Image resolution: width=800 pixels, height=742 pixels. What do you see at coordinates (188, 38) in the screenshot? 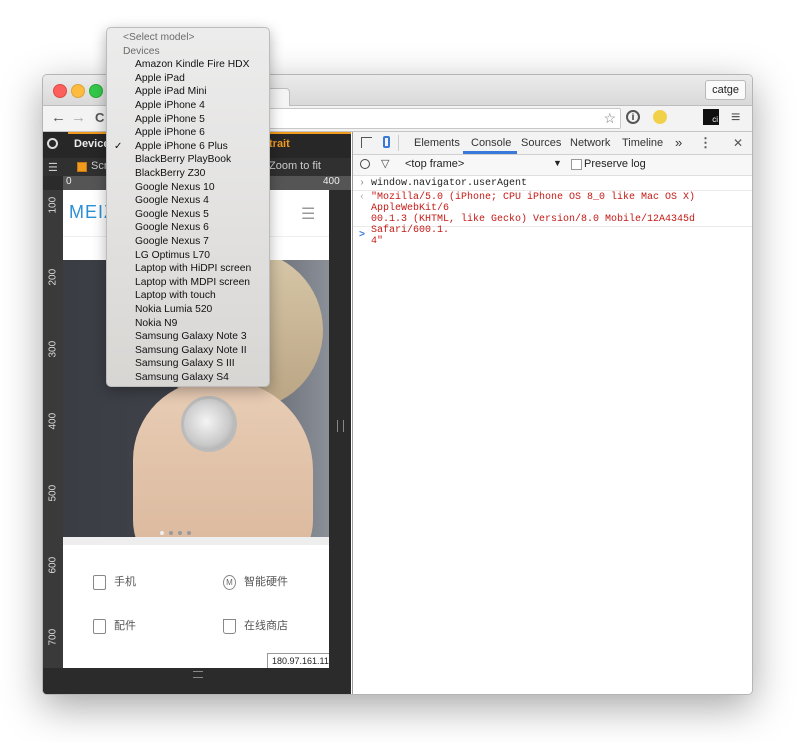
I see `dropdown-placeholder: <Select model>` at bounding box center [188, 38].